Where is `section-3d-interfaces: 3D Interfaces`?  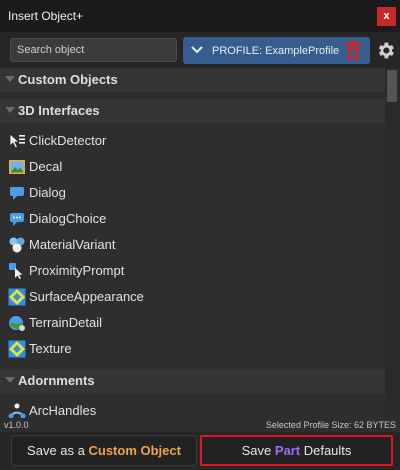
section-3d-interfaces: 3D Interfaces is located at coordinates (192, 111).